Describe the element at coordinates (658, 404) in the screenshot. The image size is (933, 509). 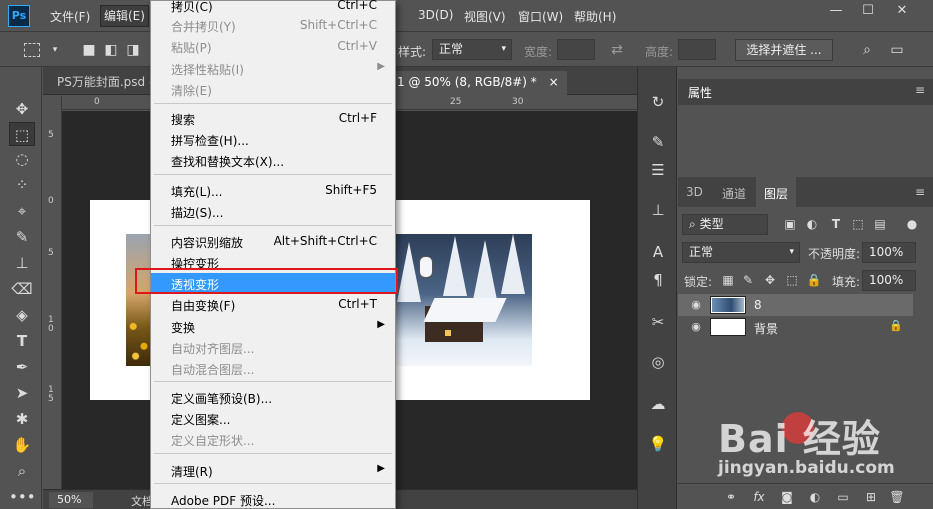
I see `libraries-icon: ☁` at that location.